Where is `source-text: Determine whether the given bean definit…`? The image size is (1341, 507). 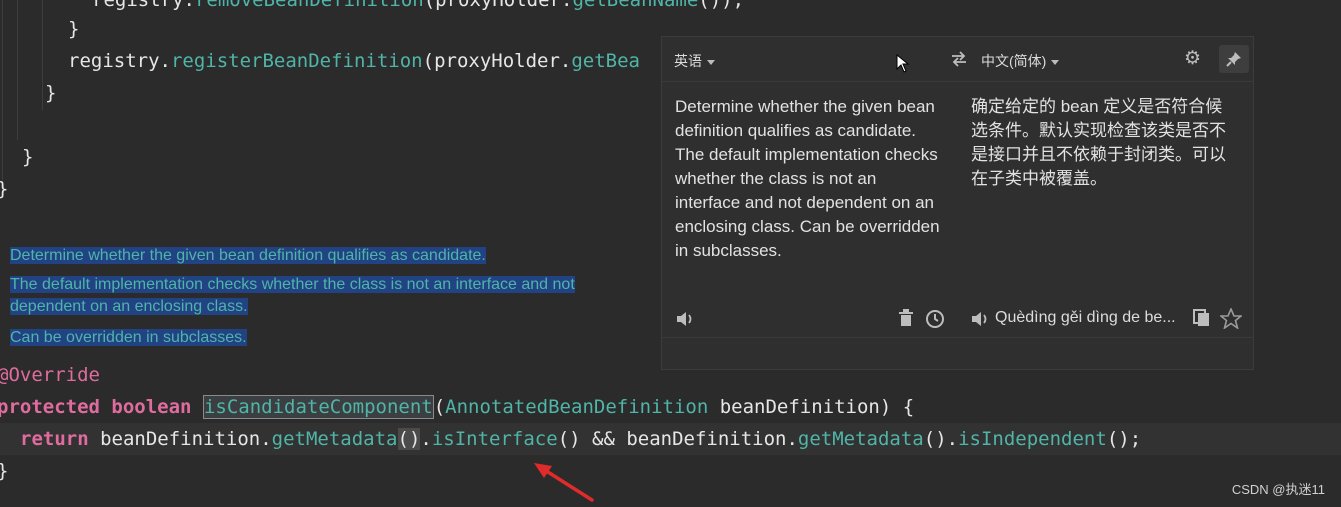
source-text: Determine whether the given bean definit… is located at coordinates (807, 178).